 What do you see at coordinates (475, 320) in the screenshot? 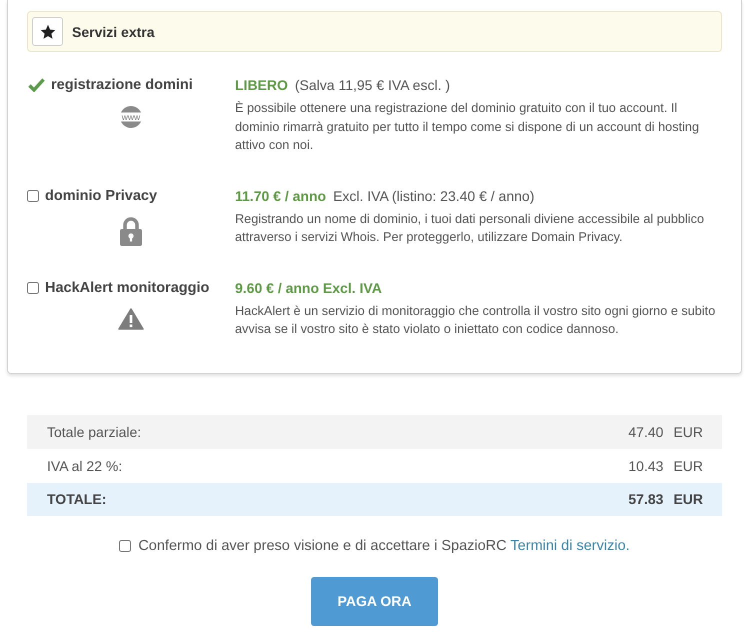
I see `service-description: HackAlert è un servizio di monitoraggio che controlla il vostro sito ogni giorno e subito avvisa se il vostro sito è stato violato o iniettato con codice dannoso.` at bounding box center [475, 320].